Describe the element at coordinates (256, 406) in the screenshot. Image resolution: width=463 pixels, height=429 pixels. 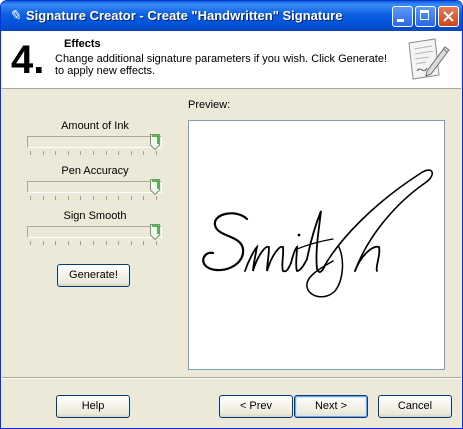
I see `prev-button: < Prev` at that location.